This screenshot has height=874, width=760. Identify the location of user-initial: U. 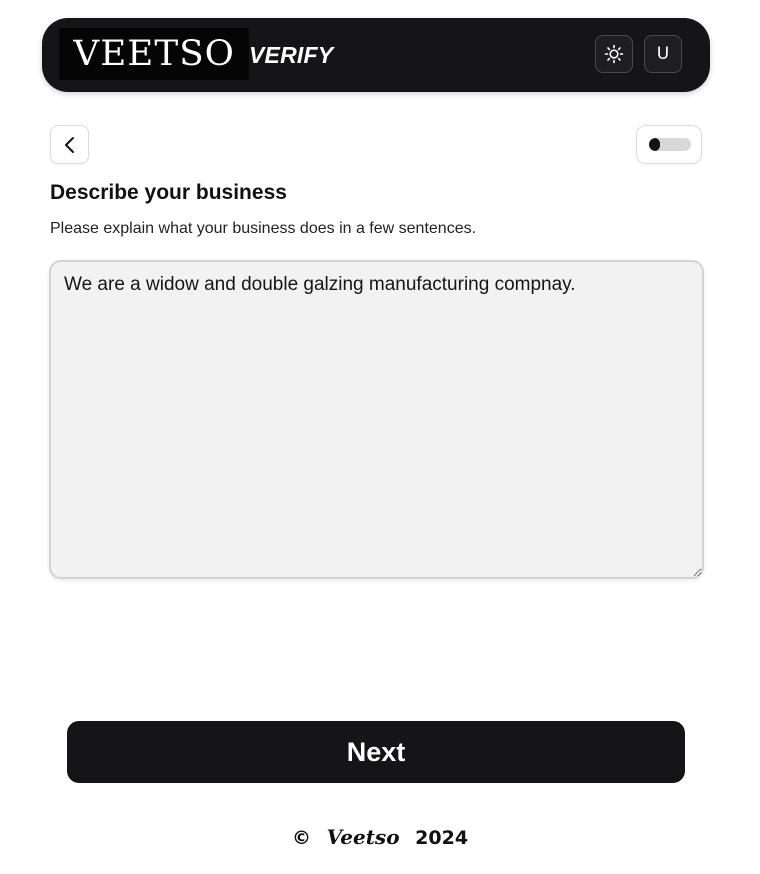
(663, 54).